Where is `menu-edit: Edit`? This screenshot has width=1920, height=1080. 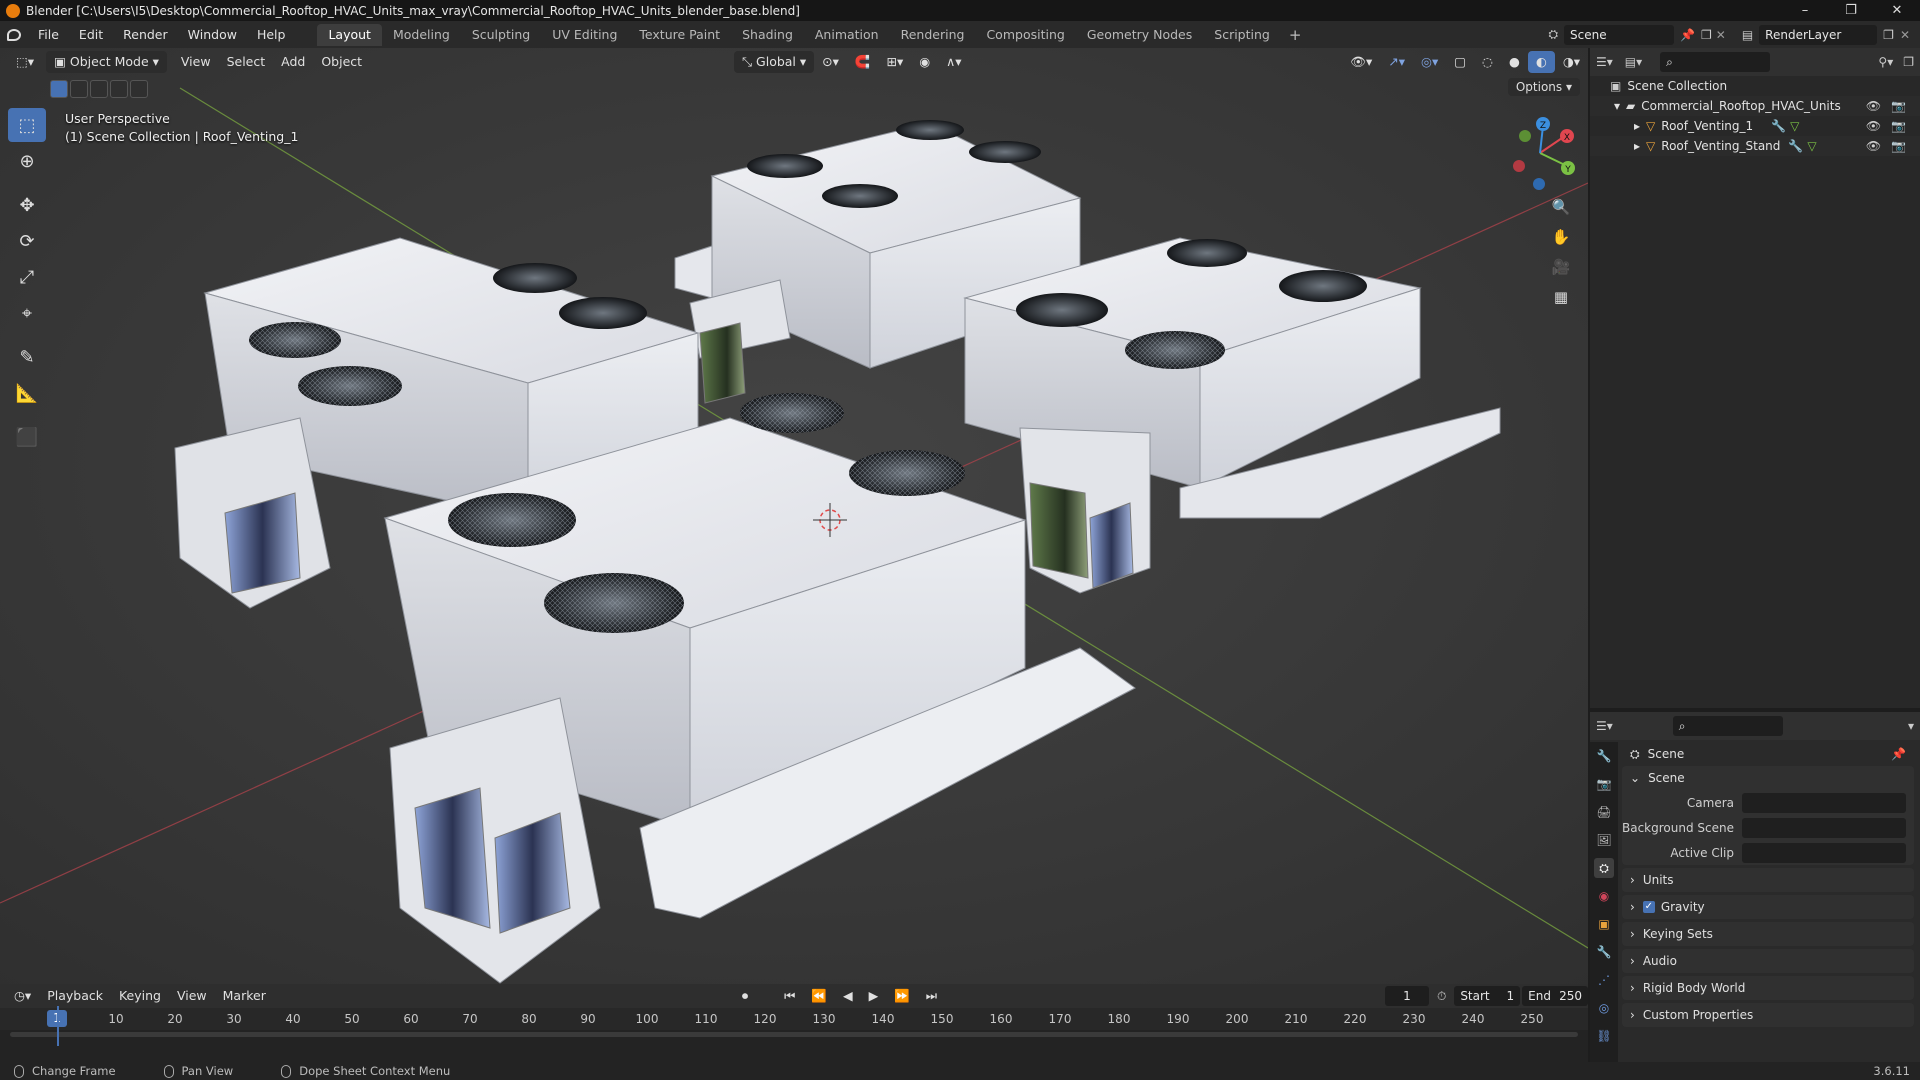
menu-edit: Edit is located at coordinates (91, 34).